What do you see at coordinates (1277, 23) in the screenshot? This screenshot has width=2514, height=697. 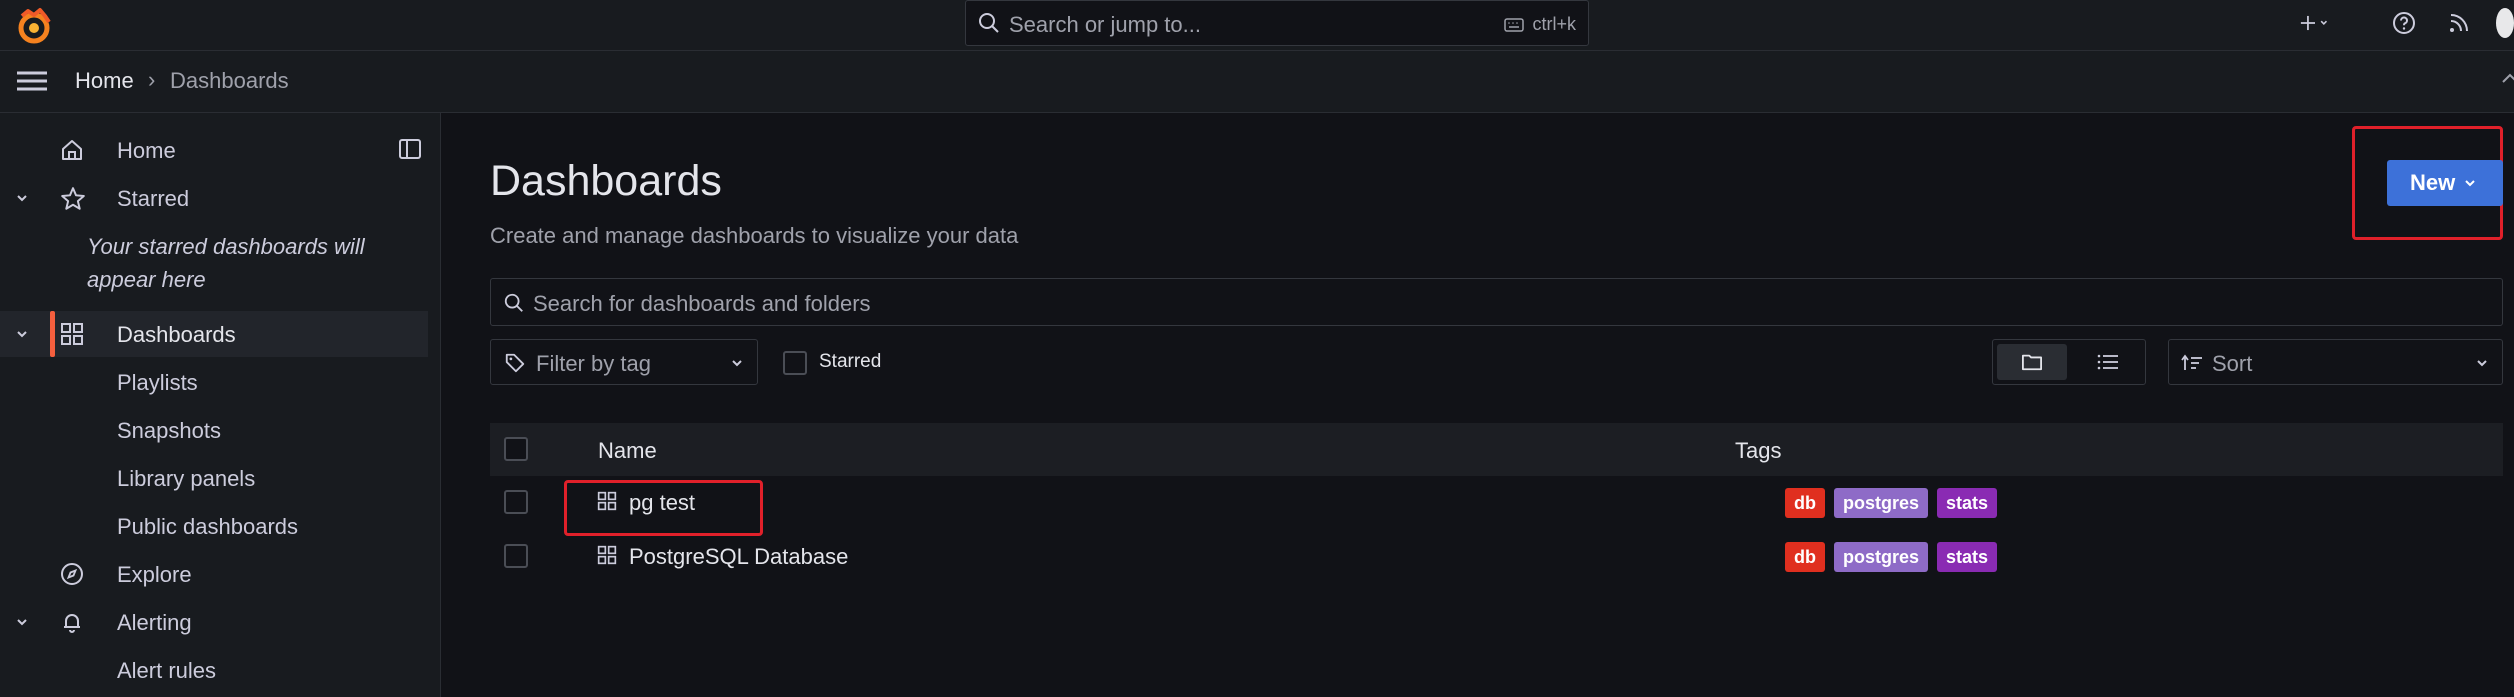 I see `global-search-input: Search or jump to... ctrl+k` at bounding box center [1277, 23].